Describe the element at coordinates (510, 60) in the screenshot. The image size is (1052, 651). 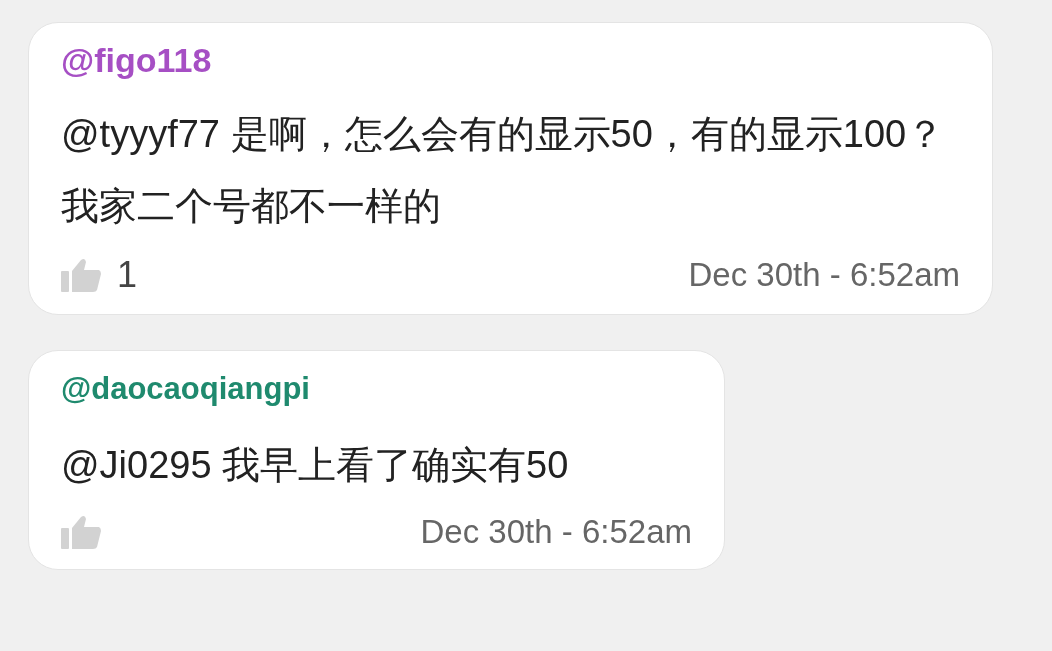
I see `username: @figo118` at that location.